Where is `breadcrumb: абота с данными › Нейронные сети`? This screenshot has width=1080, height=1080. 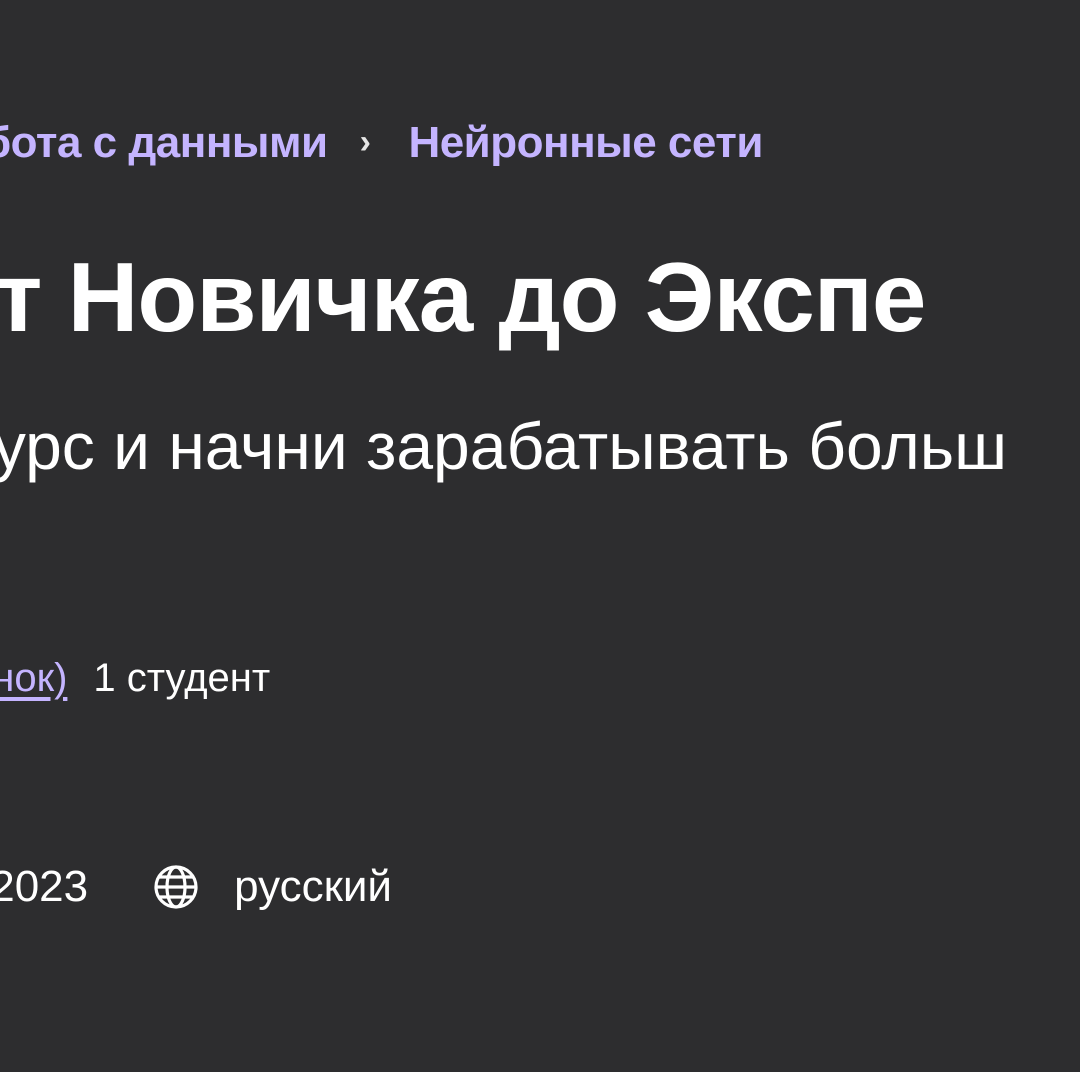 breadcrumb: абота с данными › Нейронные сети is located at coordinates (381, 143).